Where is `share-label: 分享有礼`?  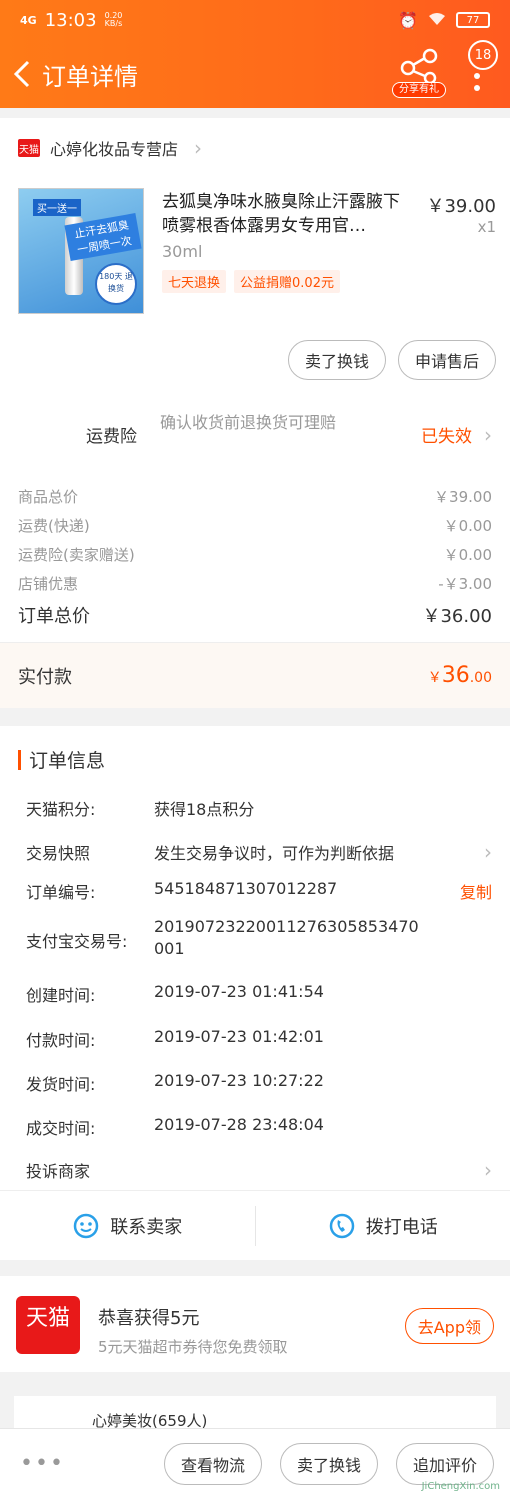
share-label: 分享有礼 is located at coordinates (419, 90).